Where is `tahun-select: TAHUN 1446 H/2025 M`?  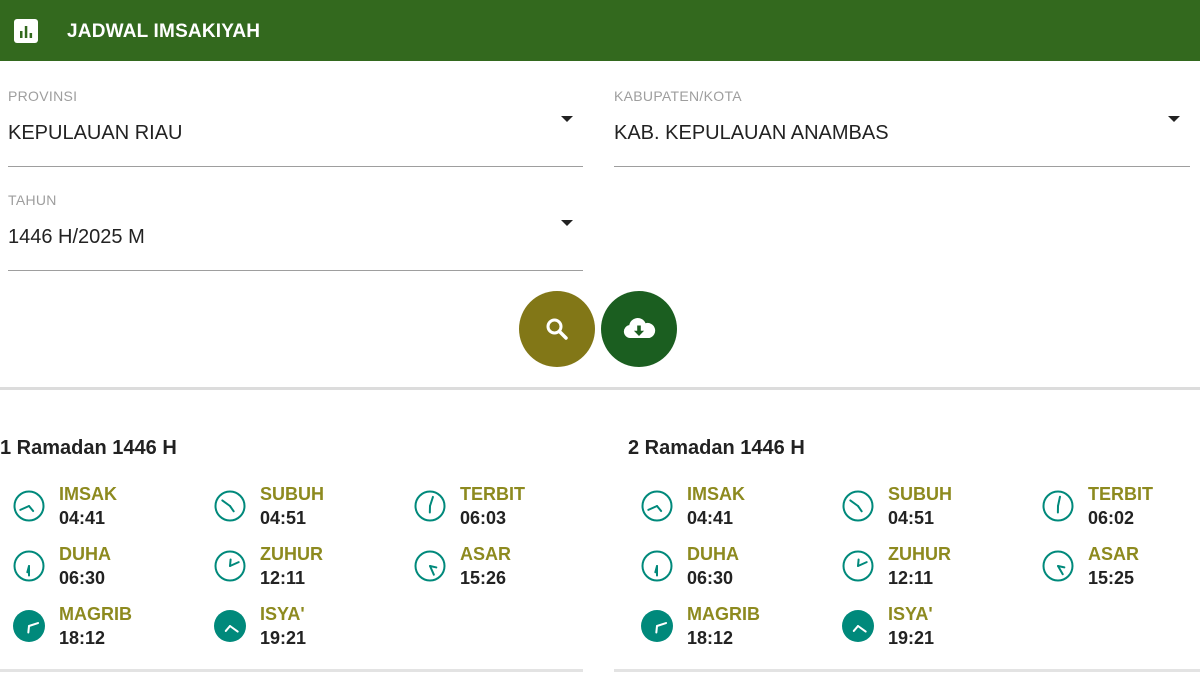 tahun-select: TAHUN 1446 H/2025 M is located at coordinates (295, 218).